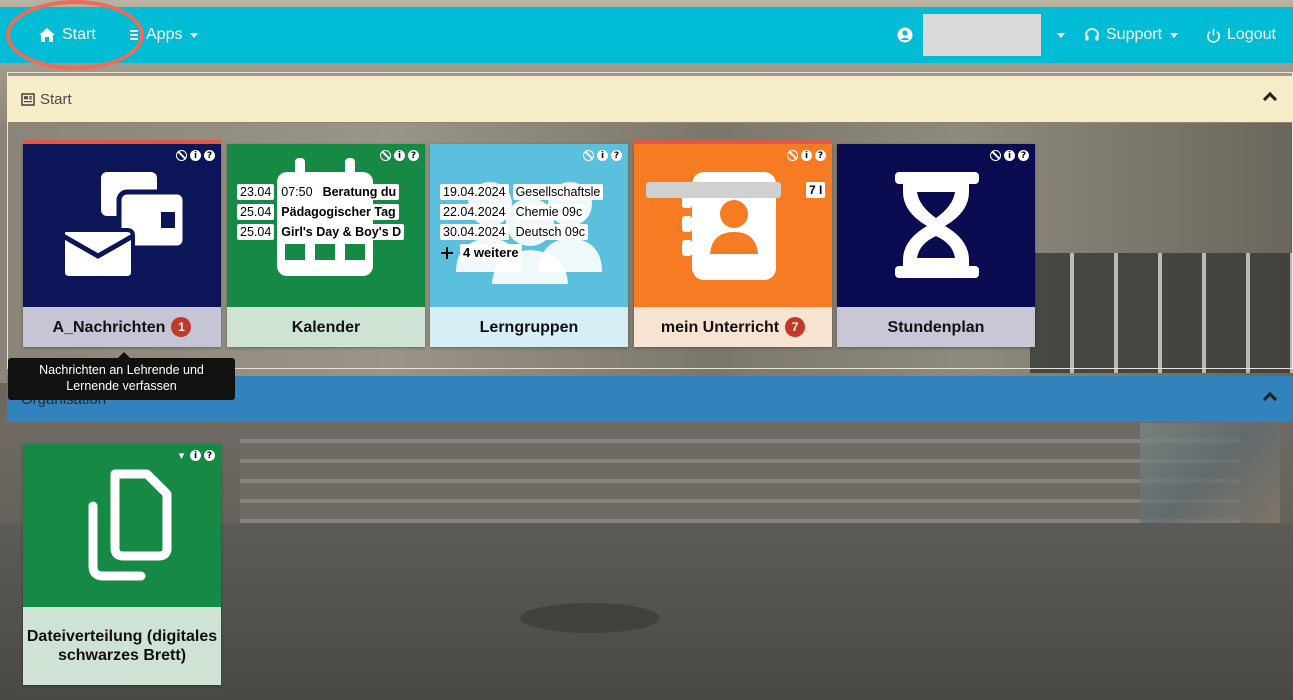 This screenshot has width=1293, height=700. Describe the element at coordinates (47, 35) in the screenshot. I see `home-icon` at that location.